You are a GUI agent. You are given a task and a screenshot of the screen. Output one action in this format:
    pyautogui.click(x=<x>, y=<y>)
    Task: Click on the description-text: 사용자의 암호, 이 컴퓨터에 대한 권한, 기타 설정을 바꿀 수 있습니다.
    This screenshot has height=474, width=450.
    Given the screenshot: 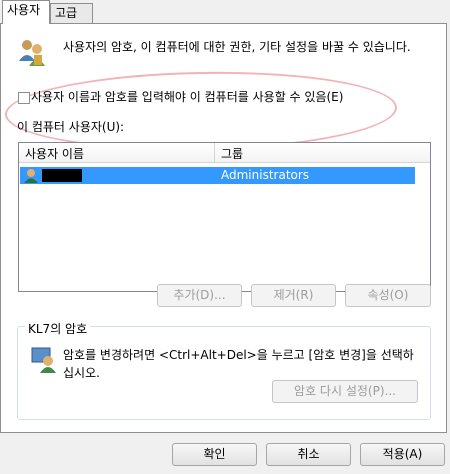 What is the action you would take?
    pyautogui.click(x=237, y=47)
    